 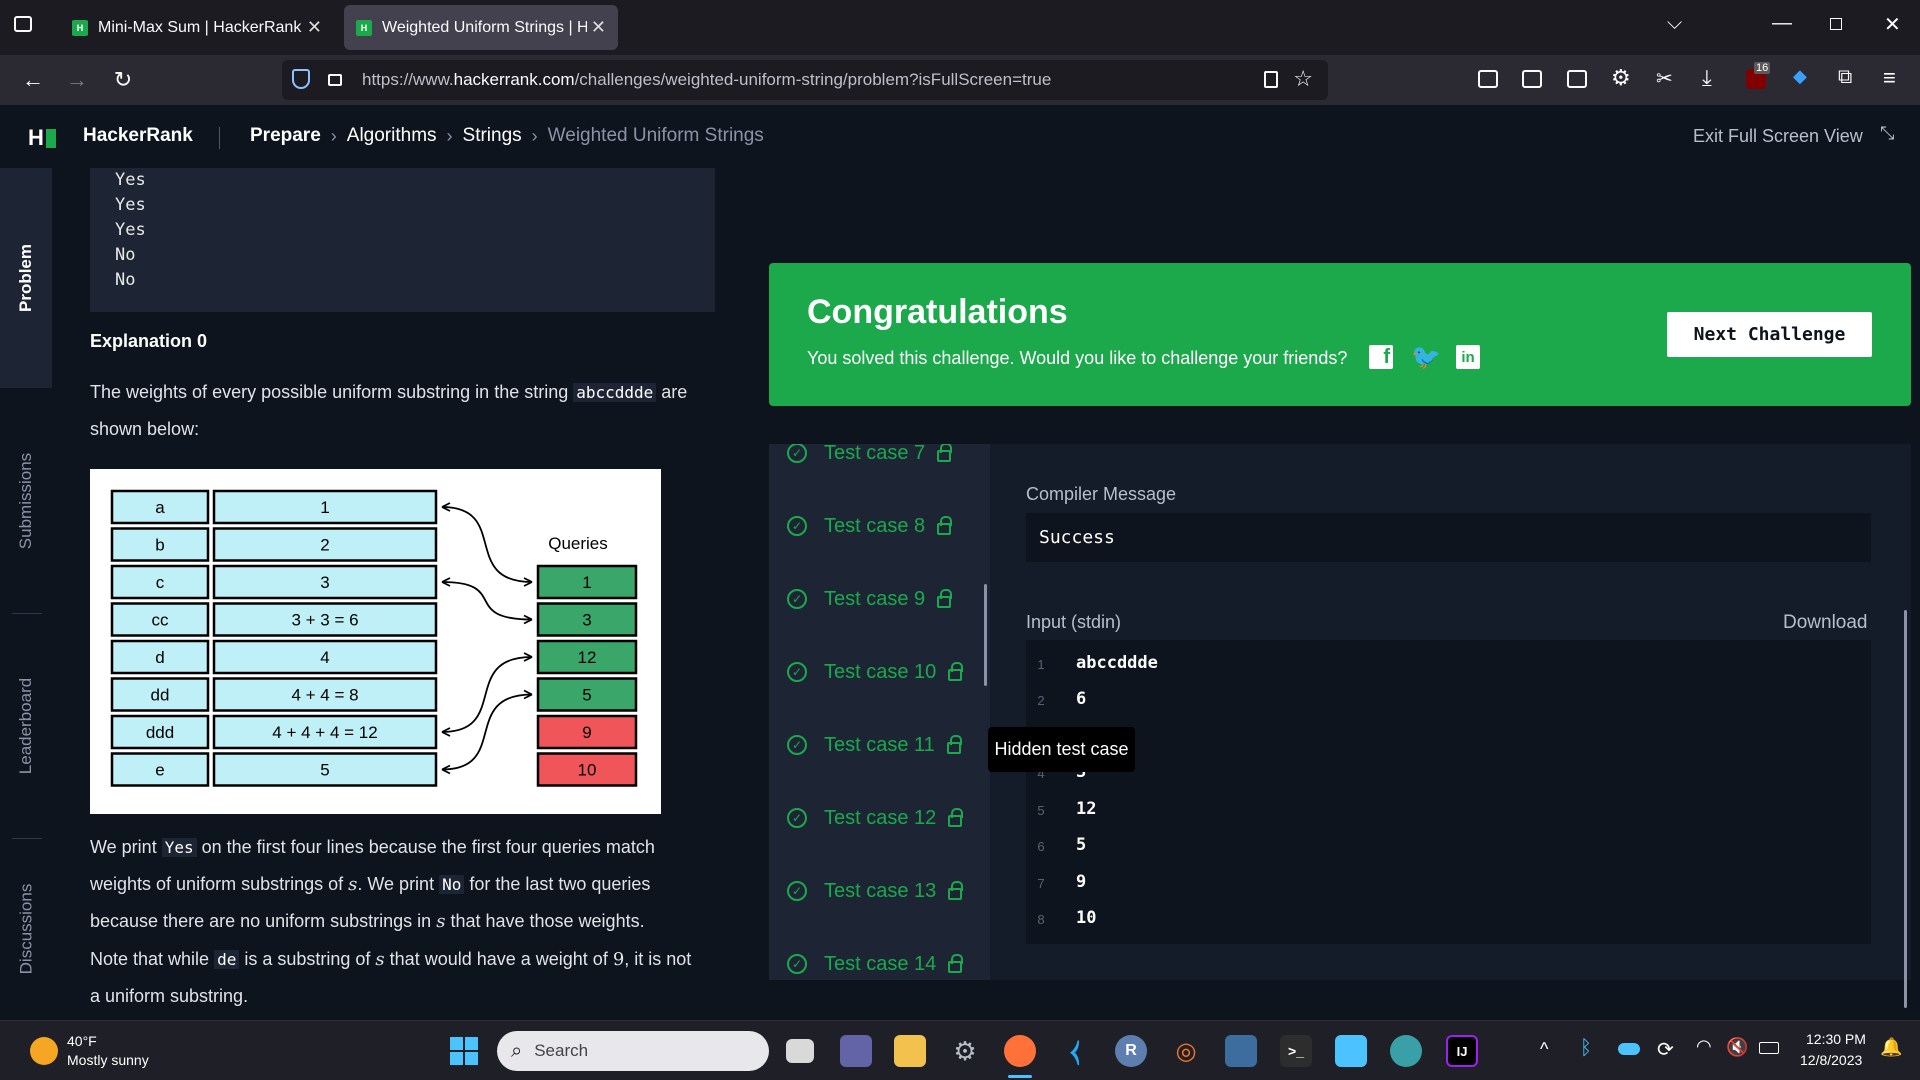 I want to click on tab-mini-max-sum: H Mini-Max Sum | HackerRank ✕, so click(x=197, y=27).